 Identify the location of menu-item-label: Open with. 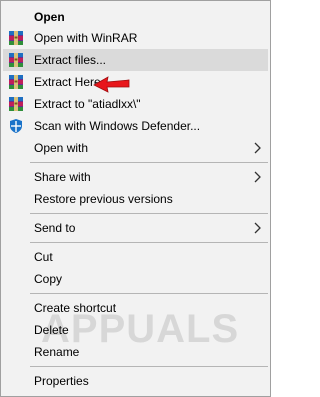
(61, 148).